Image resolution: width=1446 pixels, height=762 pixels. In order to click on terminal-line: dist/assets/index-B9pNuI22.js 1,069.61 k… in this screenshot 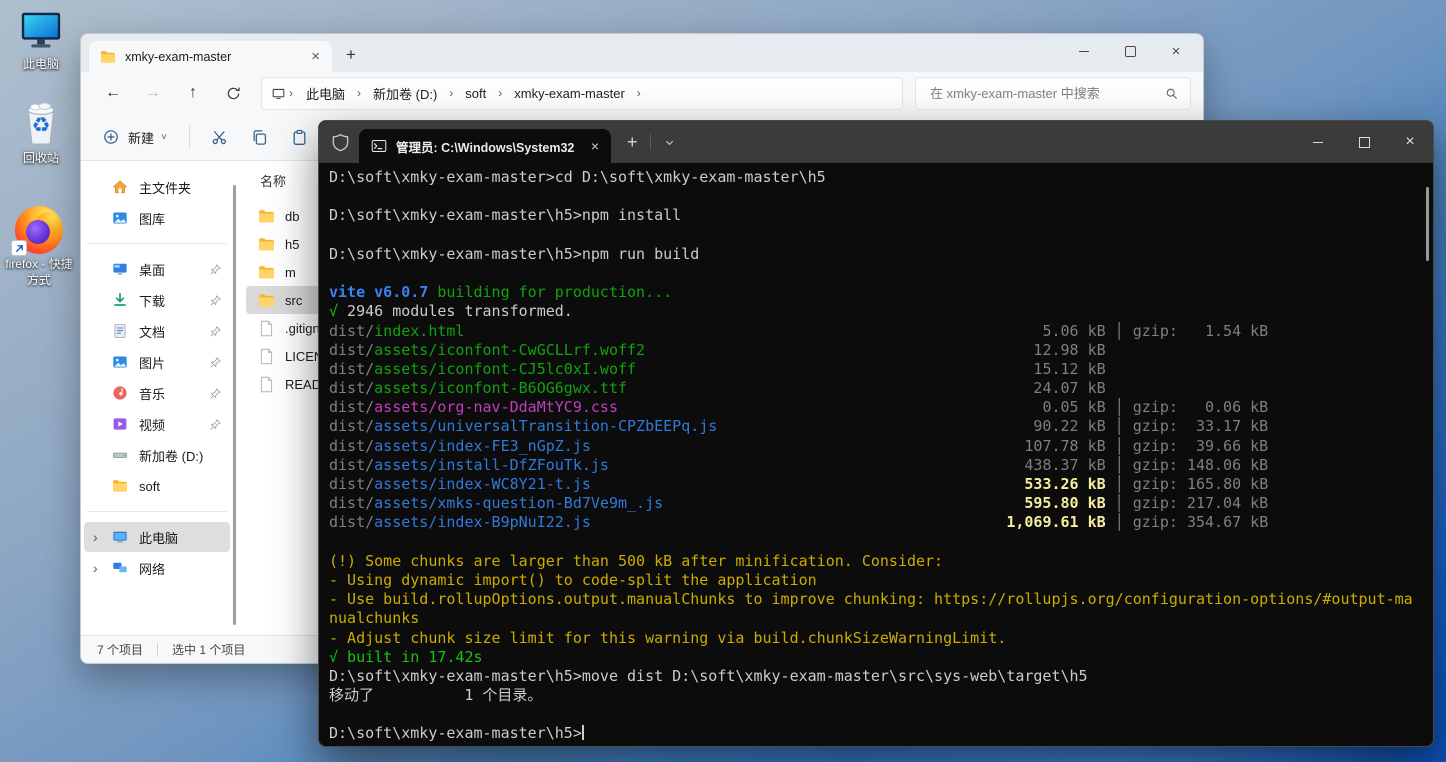, I will do `click(799, 522)`.